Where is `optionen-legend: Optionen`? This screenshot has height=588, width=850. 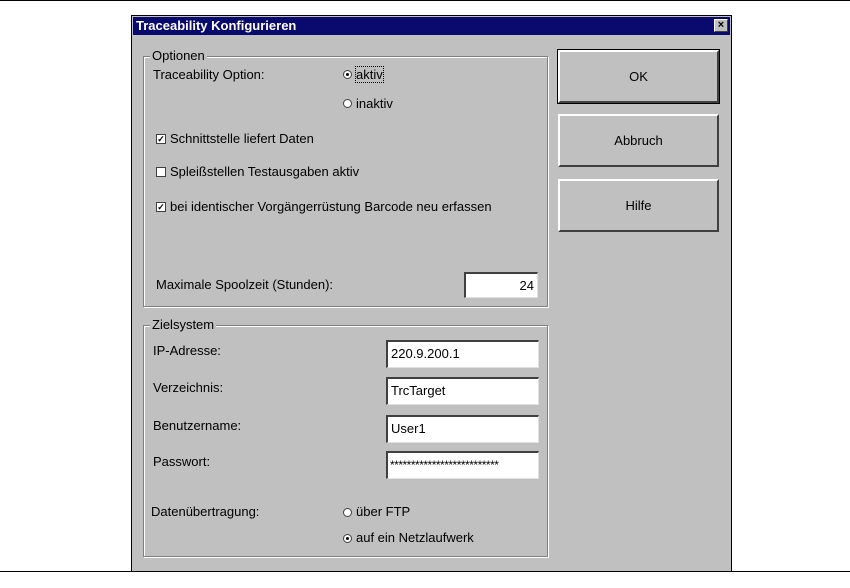
optionen-legend: Optionen is located at coordinates (178, 55).